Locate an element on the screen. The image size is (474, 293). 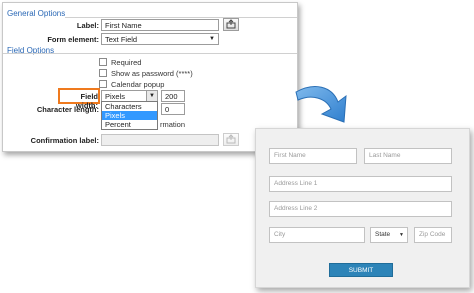
confirmation-label-input is located at coordinates (160, 140).